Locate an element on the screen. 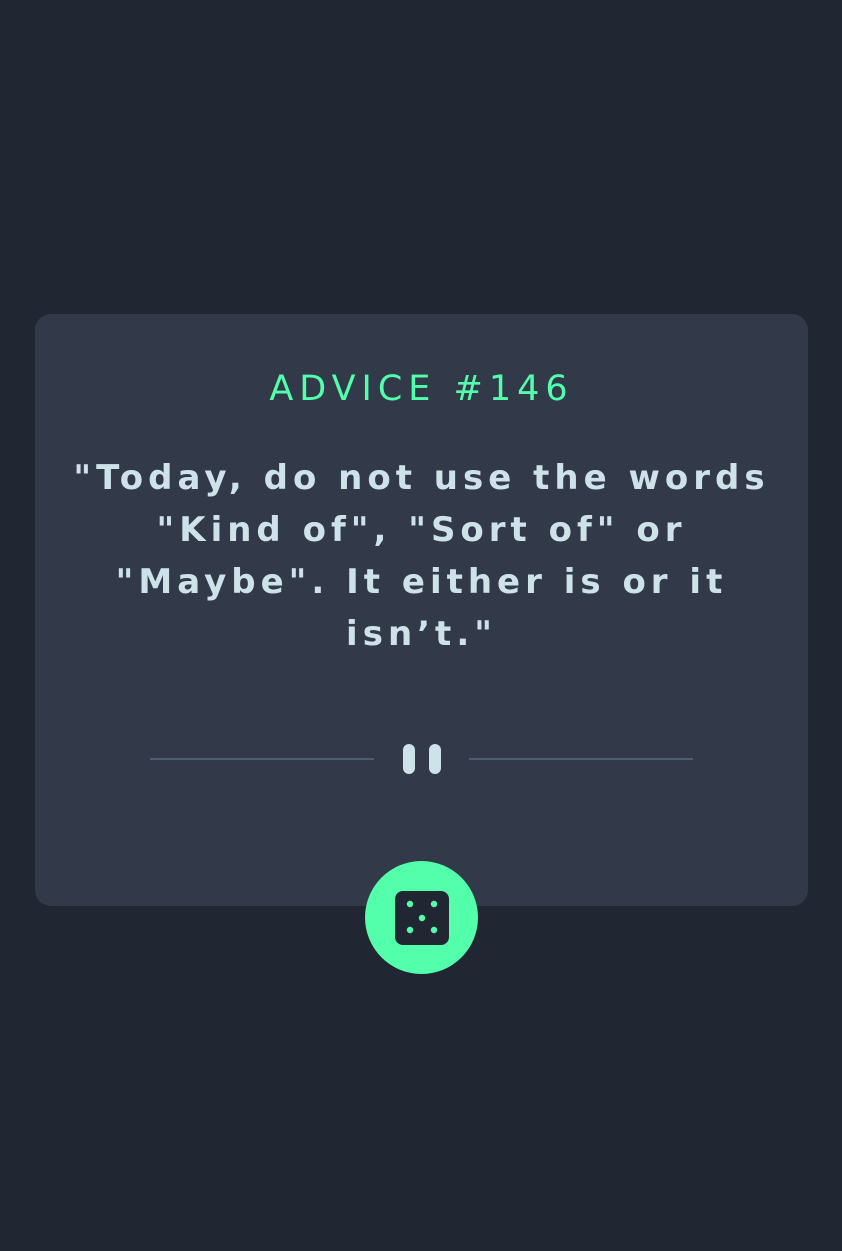 The height and width of the screenshot is (1251, 842). divider-line-left is located at coordinates (262, 759).